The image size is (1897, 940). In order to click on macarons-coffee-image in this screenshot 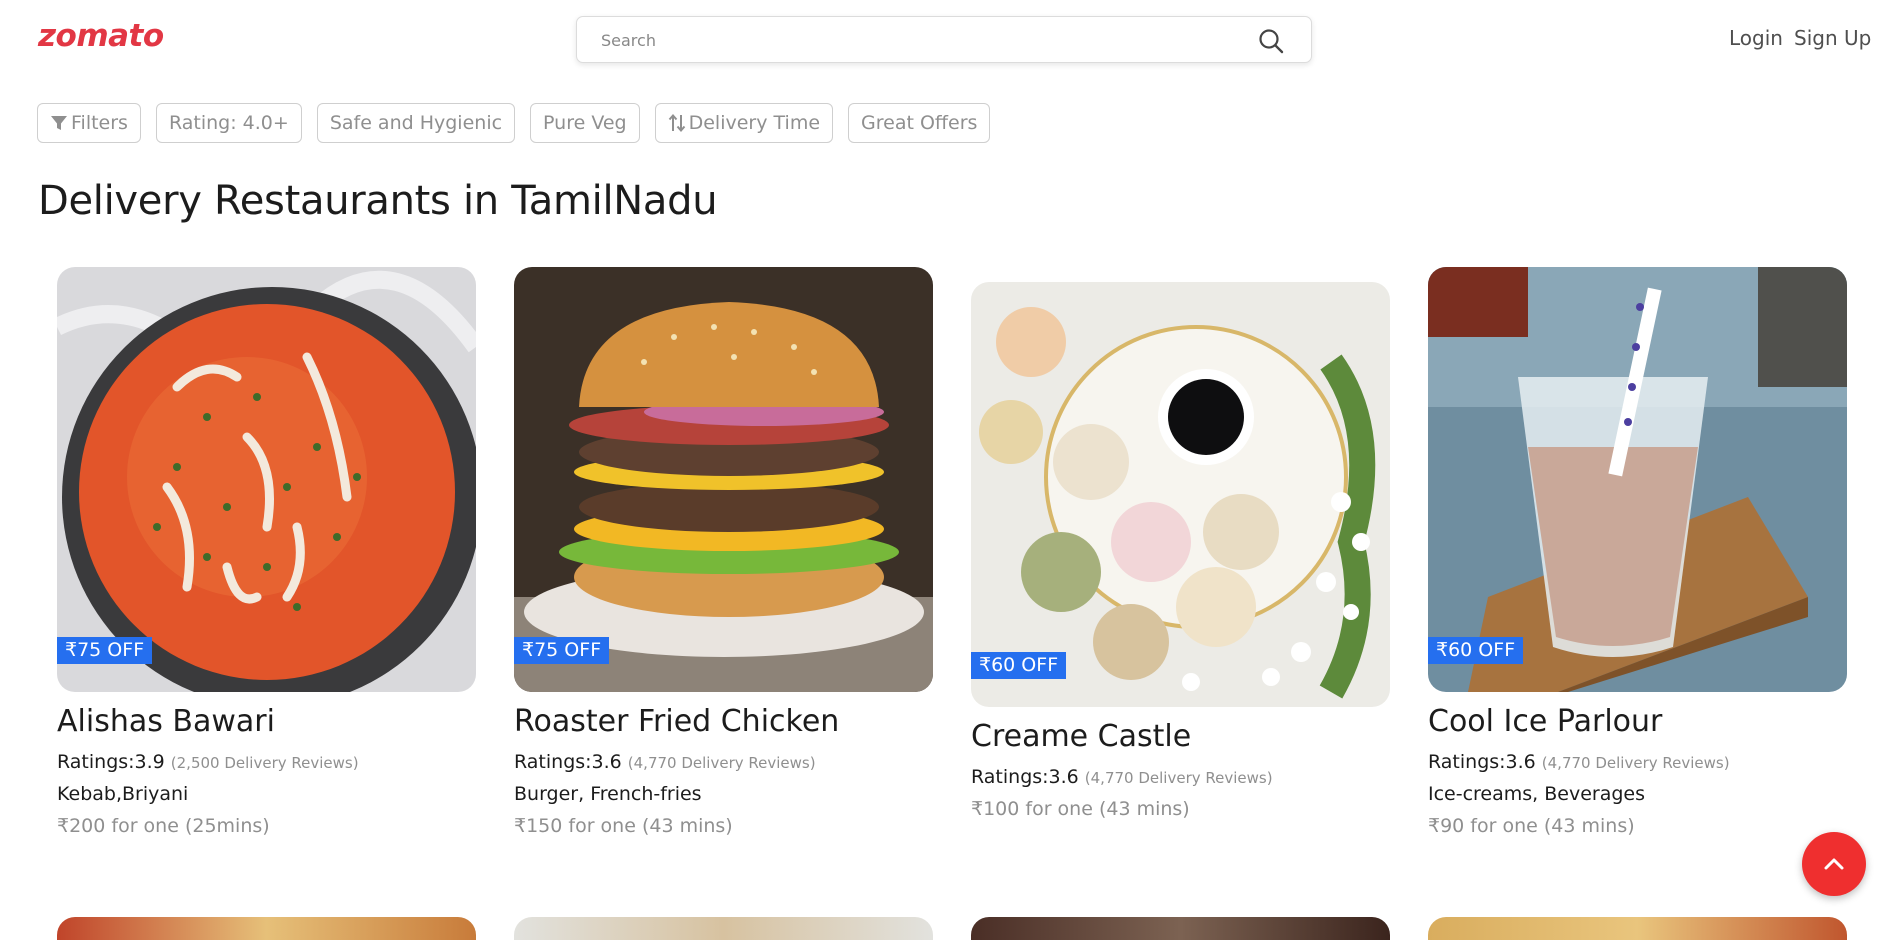, I will do `click(1180, 494)`.